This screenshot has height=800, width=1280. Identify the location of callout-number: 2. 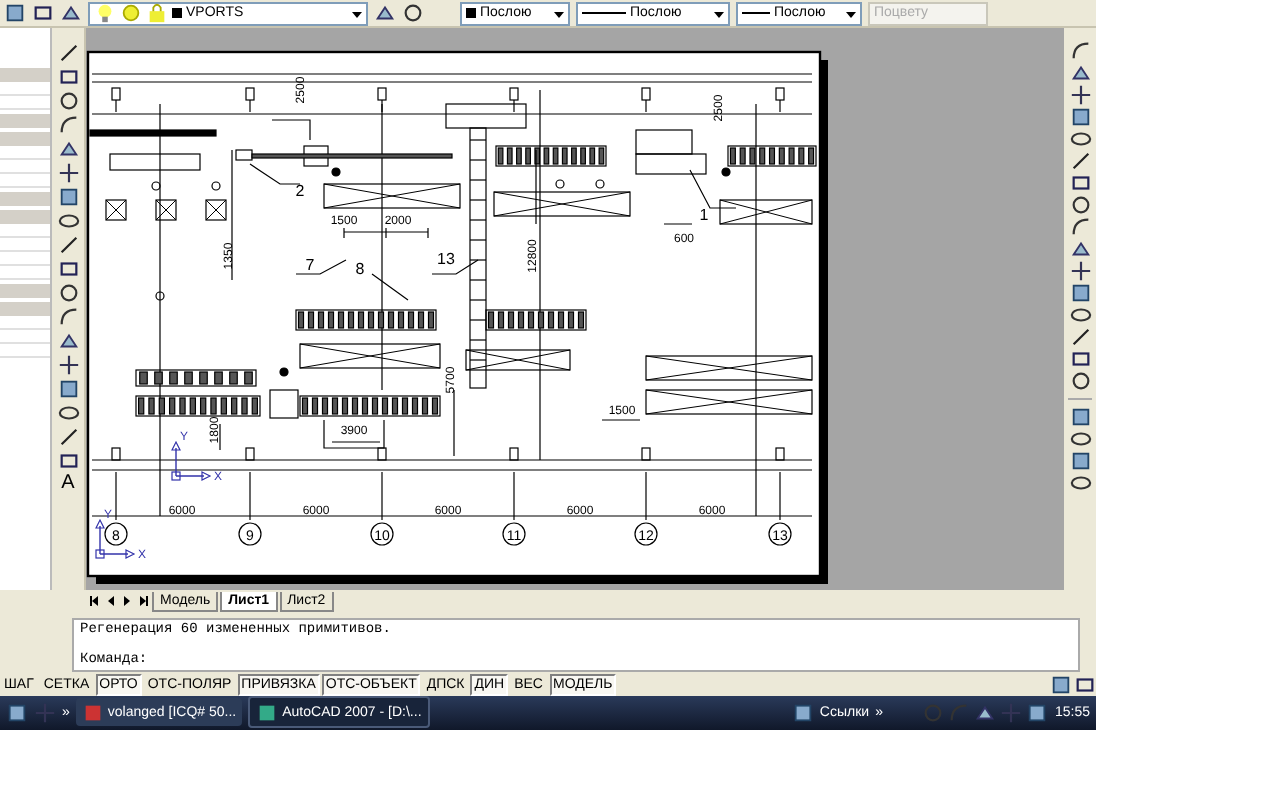
(300, 191).